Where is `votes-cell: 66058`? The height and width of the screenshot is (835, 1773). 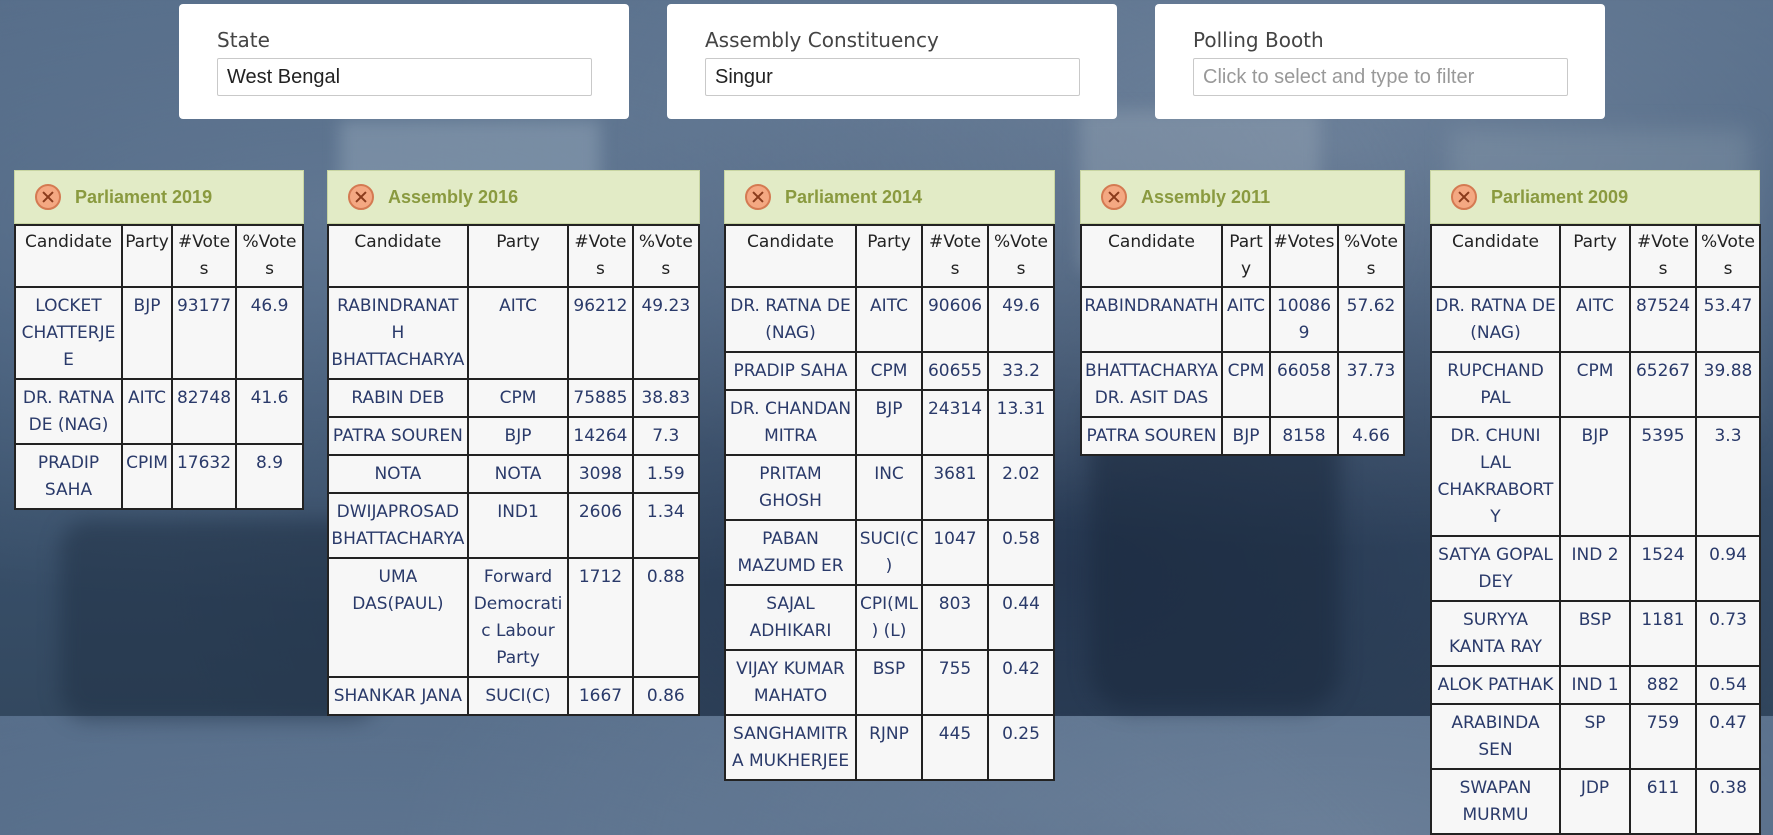
votes-cell: 66058 is located at coordinates (1304, 384).